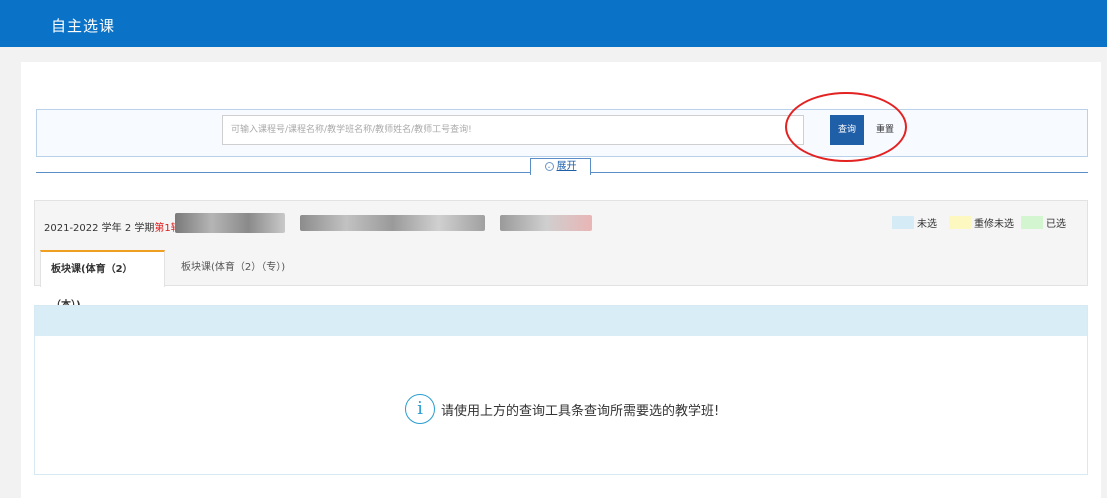 The width and height of the screenshot is (1107, 498). What do you see at coordinates (994, 224) in the screenshot?
I see `legend-label: 重修未选` at bounding box center [994, 224].